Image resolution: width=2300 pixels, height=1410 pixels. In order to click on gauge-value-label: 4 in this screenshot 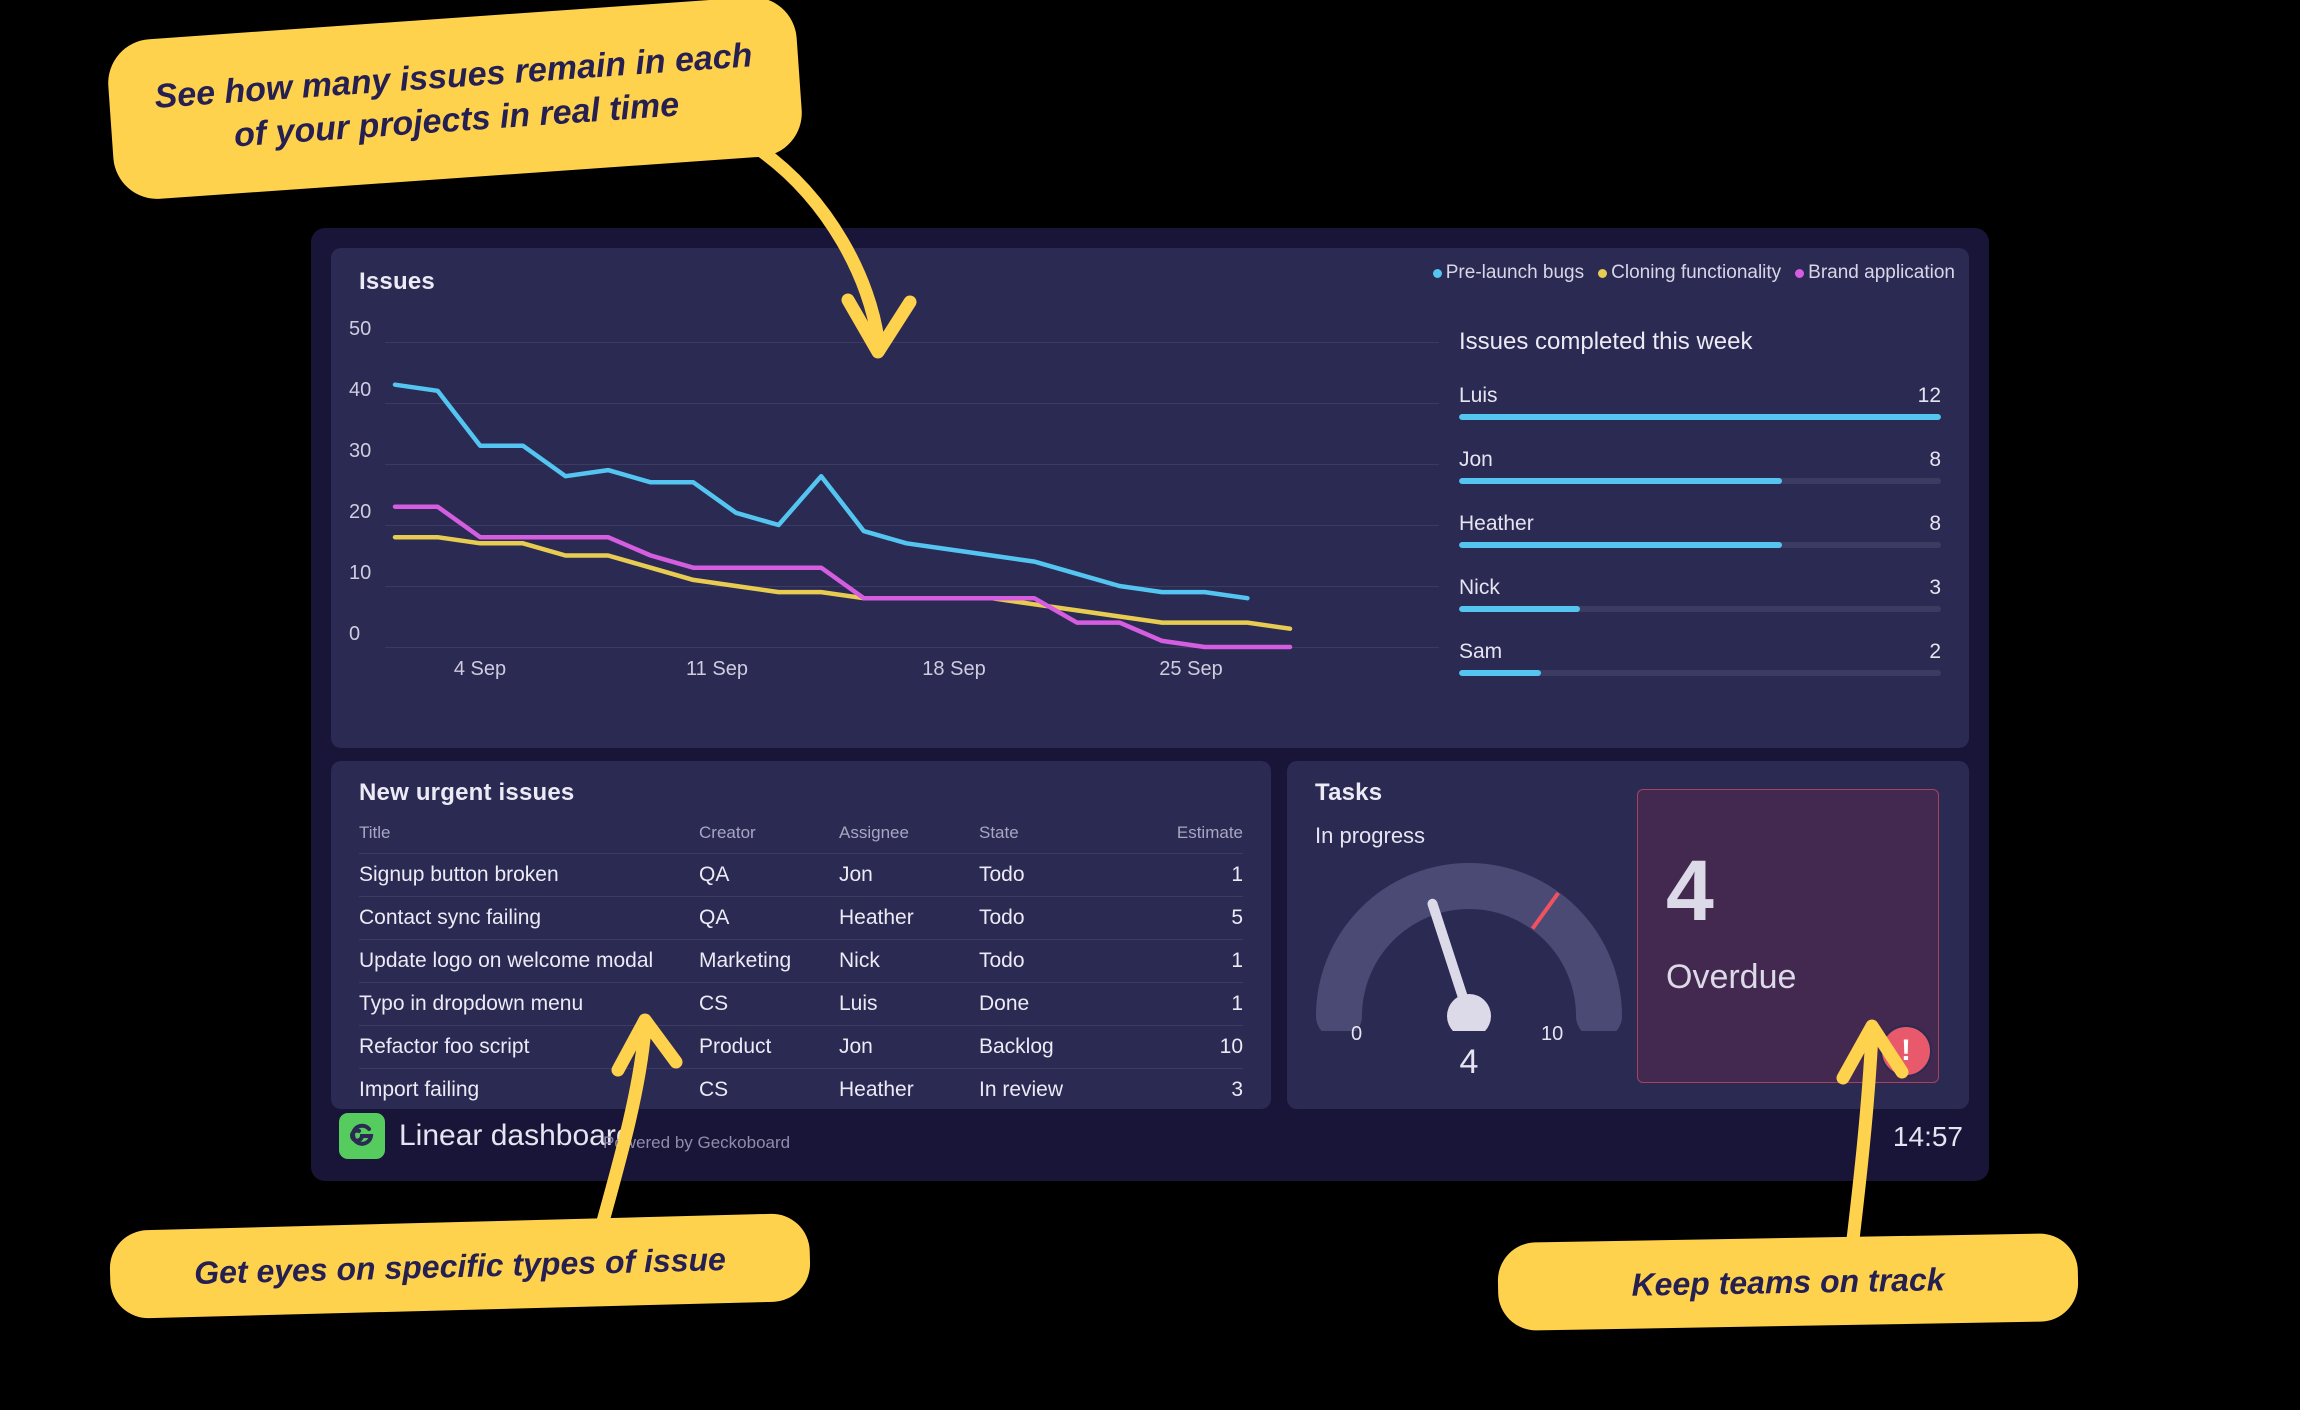, I will do `click(1469, 1062)`.